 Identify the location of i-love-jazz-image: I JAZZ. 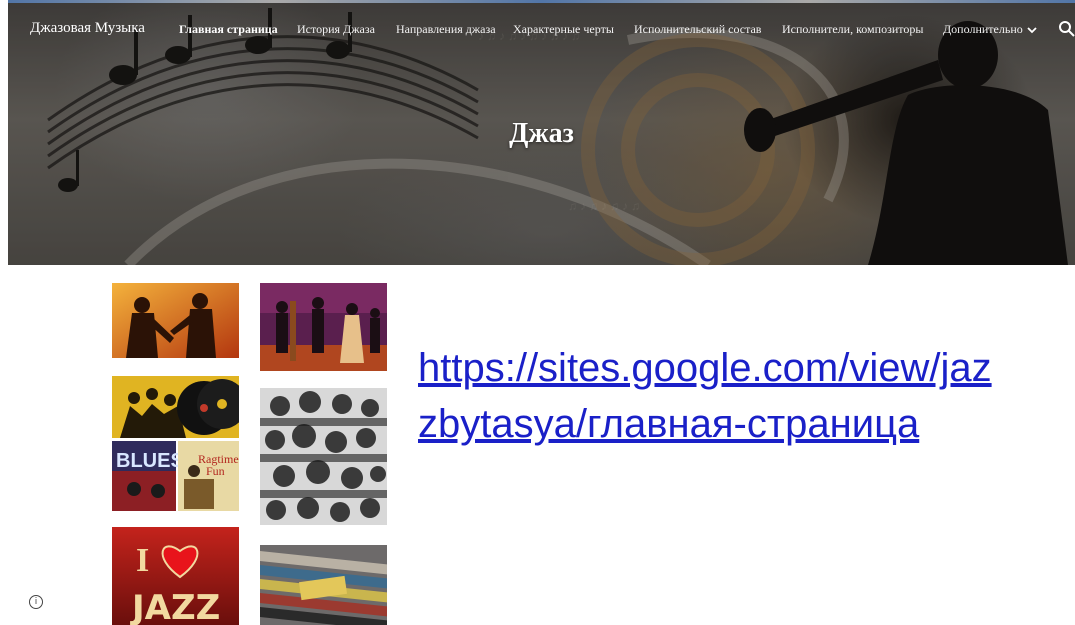
(175, 576).